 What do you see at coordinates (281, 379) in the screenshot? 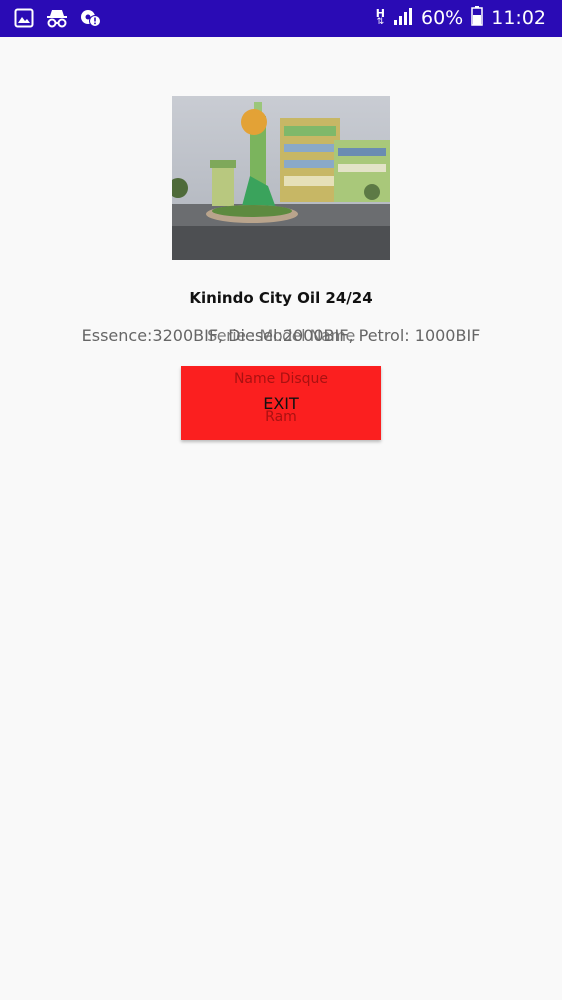
I see `disk-name-text: Name Disque` at bounding box center [281, 379].